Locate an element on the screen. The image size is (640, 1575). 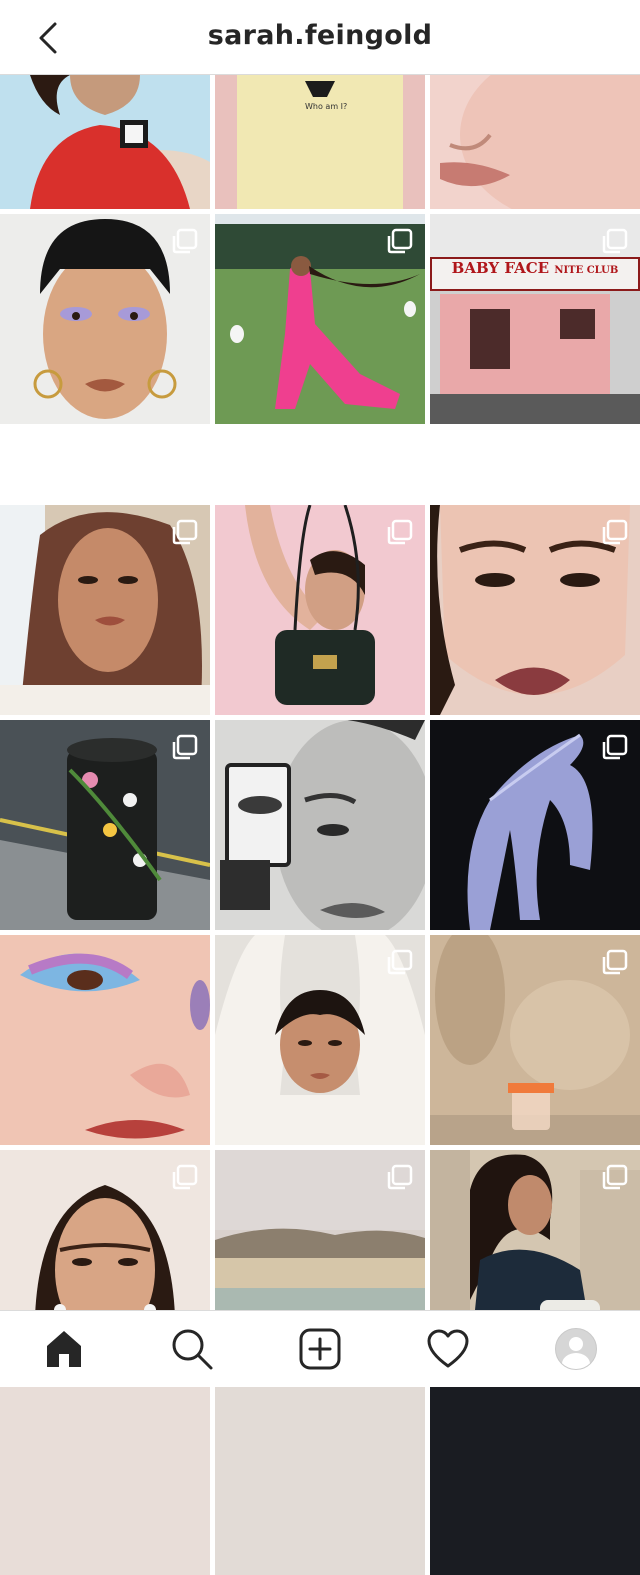
search-icon is located at coordinates (192, 1349).